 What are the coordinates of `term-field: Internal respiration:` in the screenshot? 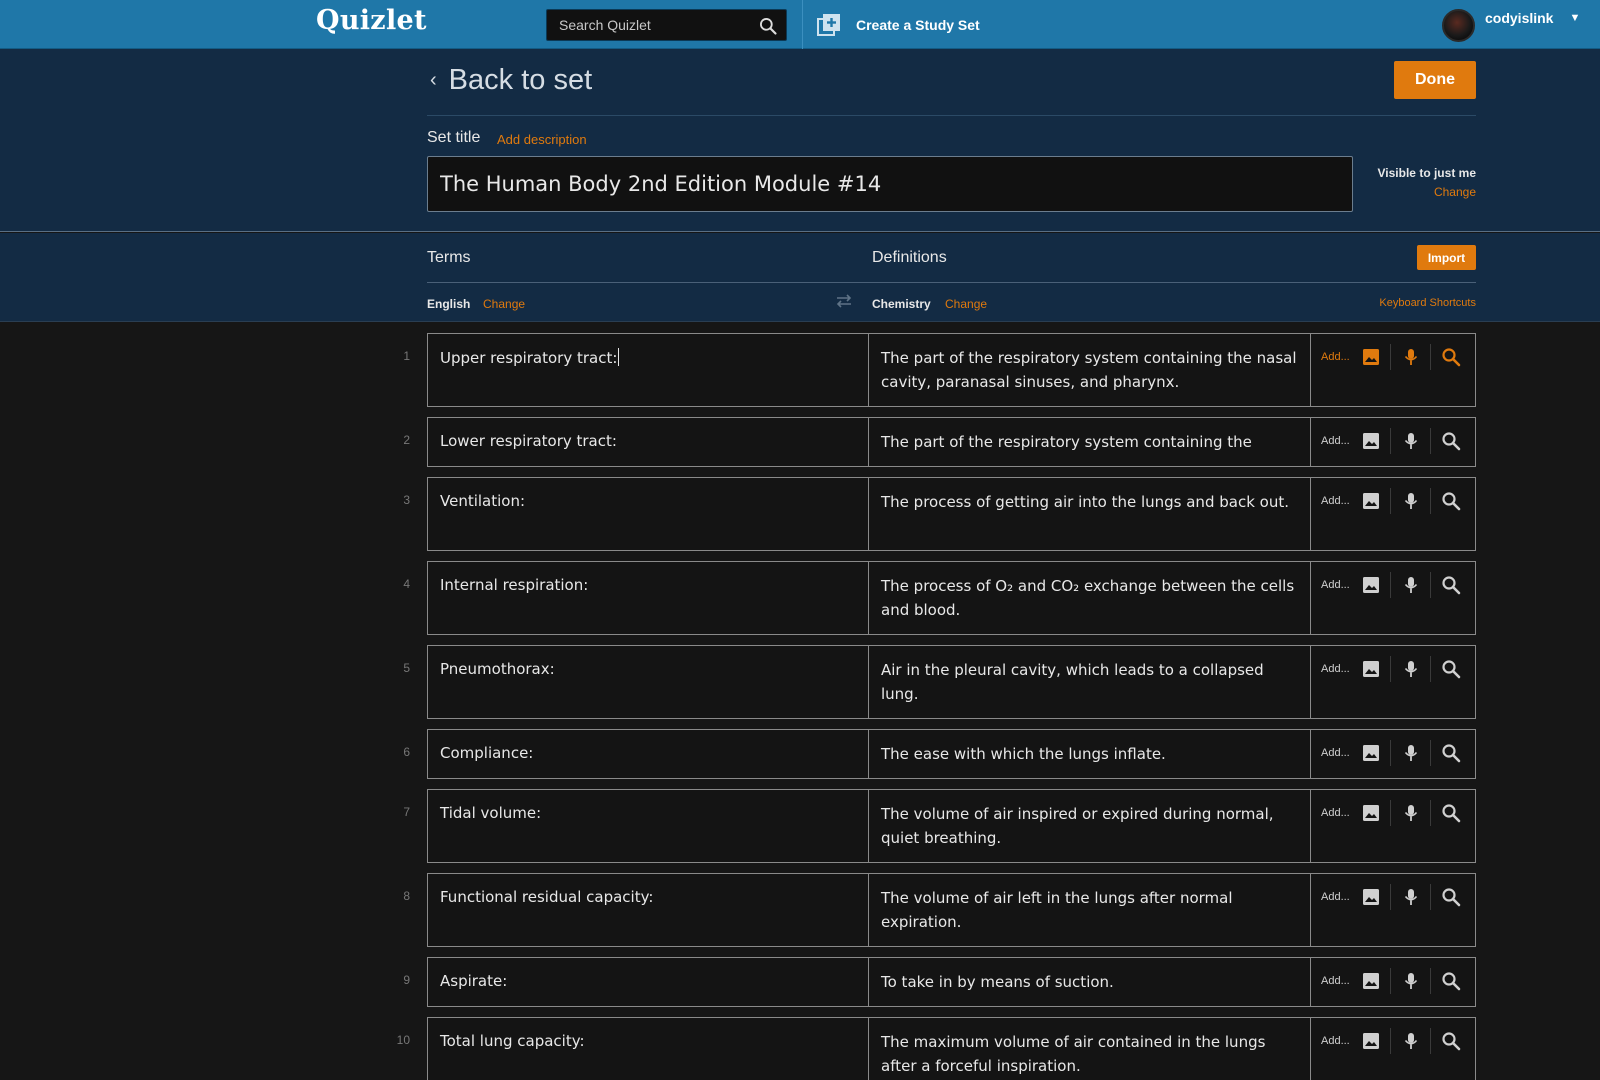 It's located at (648, 598).